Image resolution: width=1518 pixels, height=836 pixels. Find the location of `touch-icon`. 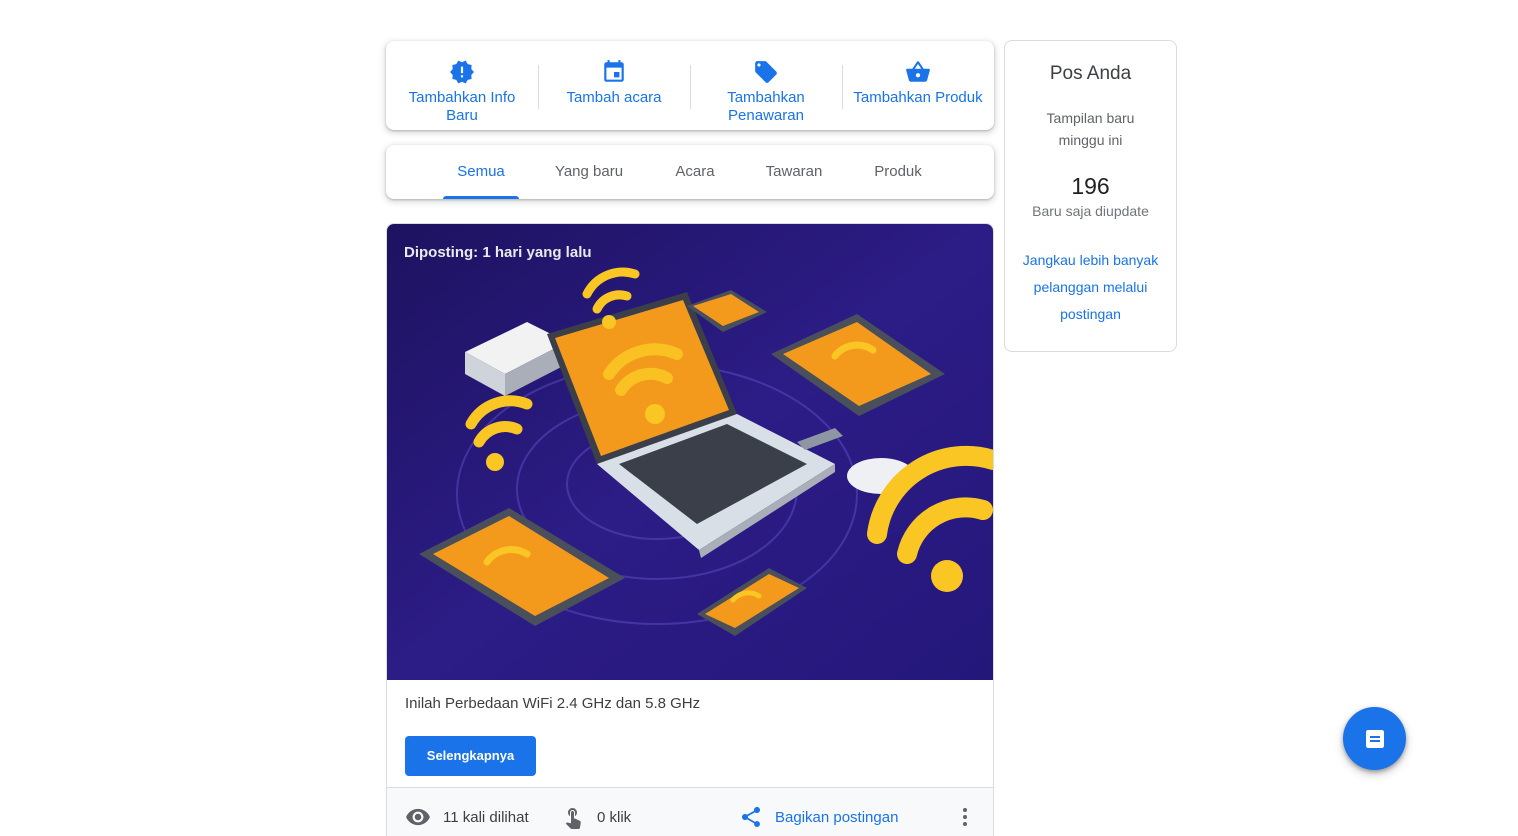

touch-icon is located at coordinates (573, 818).